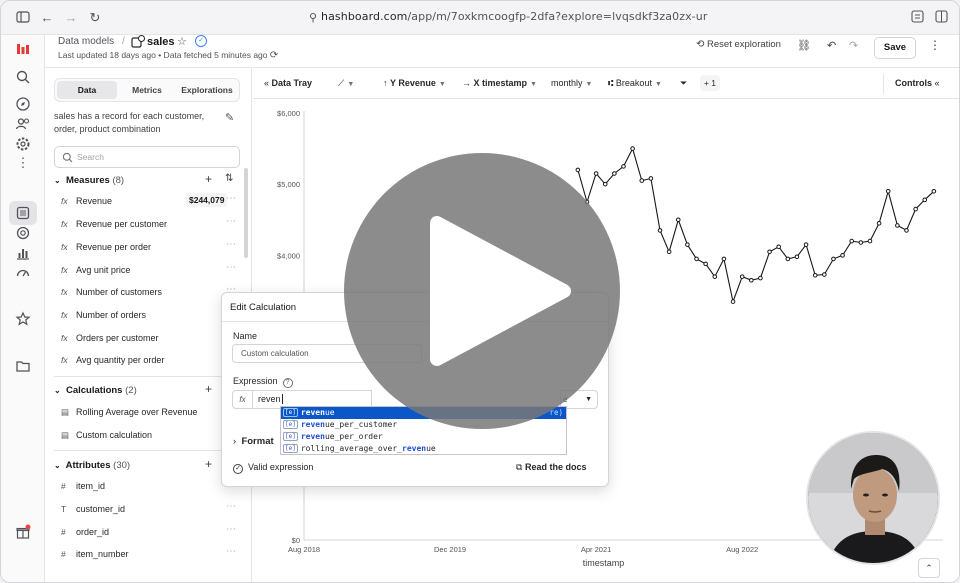 The width and height of the screenshot is (960, 583). I want to click on attributes-section-header: ⌄ Attributes (30), so click(92, 465).